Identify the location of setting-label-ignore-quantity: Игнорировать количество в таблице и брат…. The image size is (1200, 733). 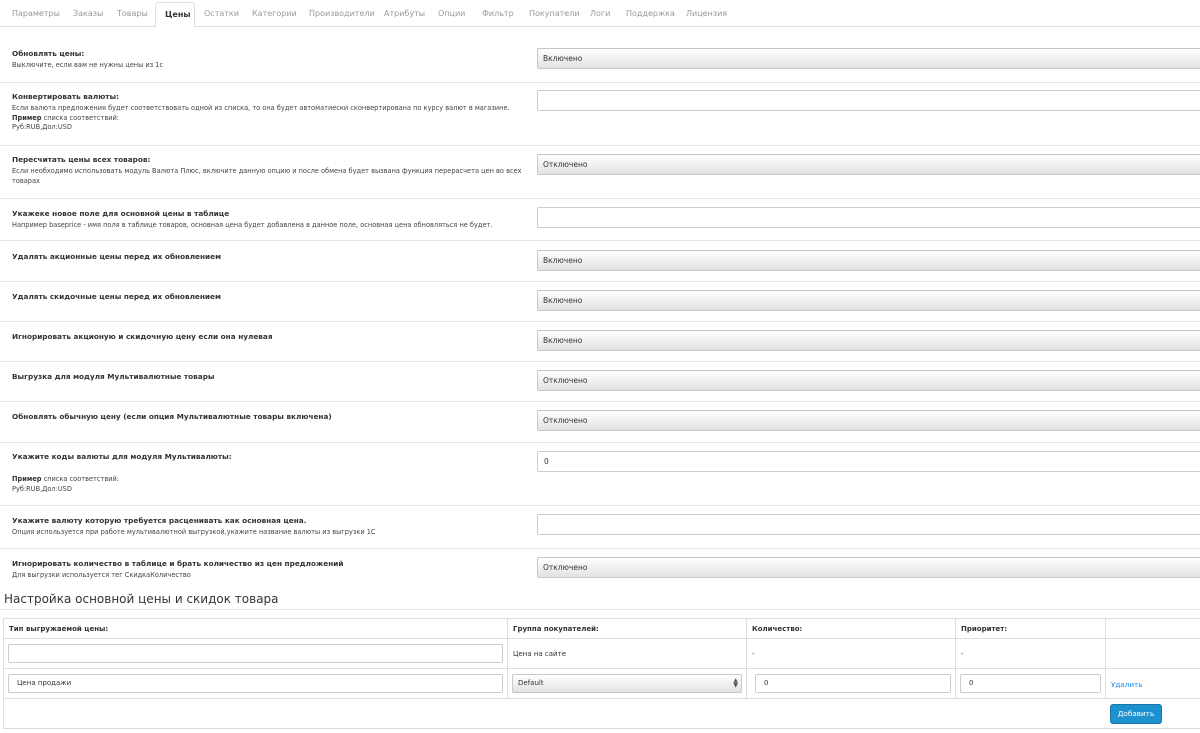
(178, 563).